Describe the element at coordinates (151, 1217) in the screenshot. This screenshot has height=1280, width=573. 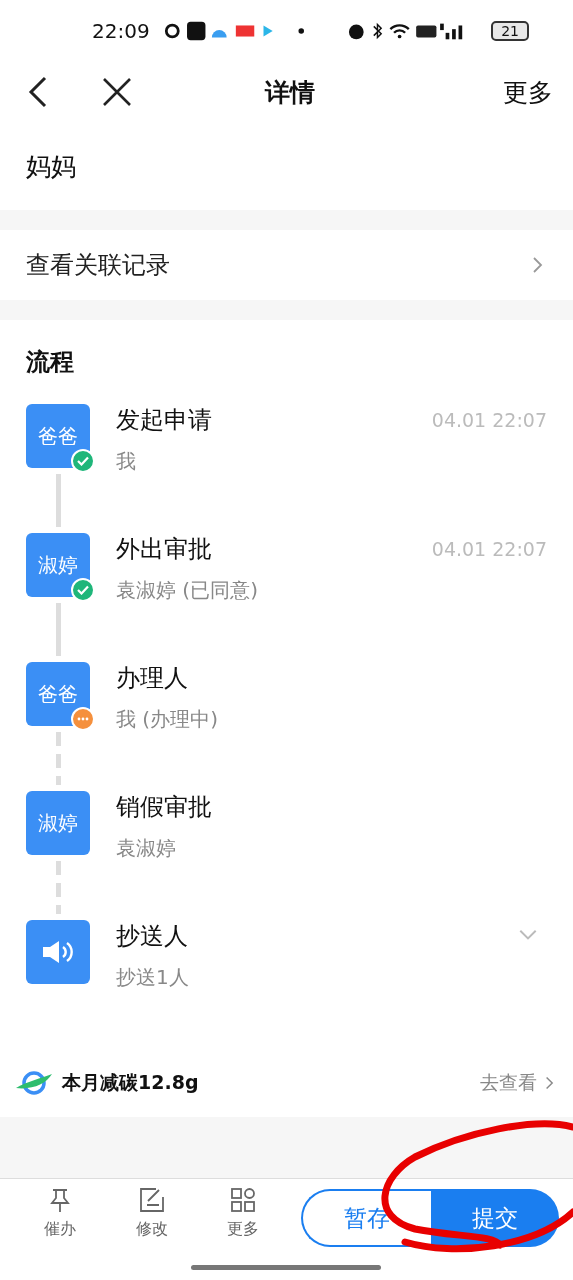
I see `toolbar-action: 修改` at that location.